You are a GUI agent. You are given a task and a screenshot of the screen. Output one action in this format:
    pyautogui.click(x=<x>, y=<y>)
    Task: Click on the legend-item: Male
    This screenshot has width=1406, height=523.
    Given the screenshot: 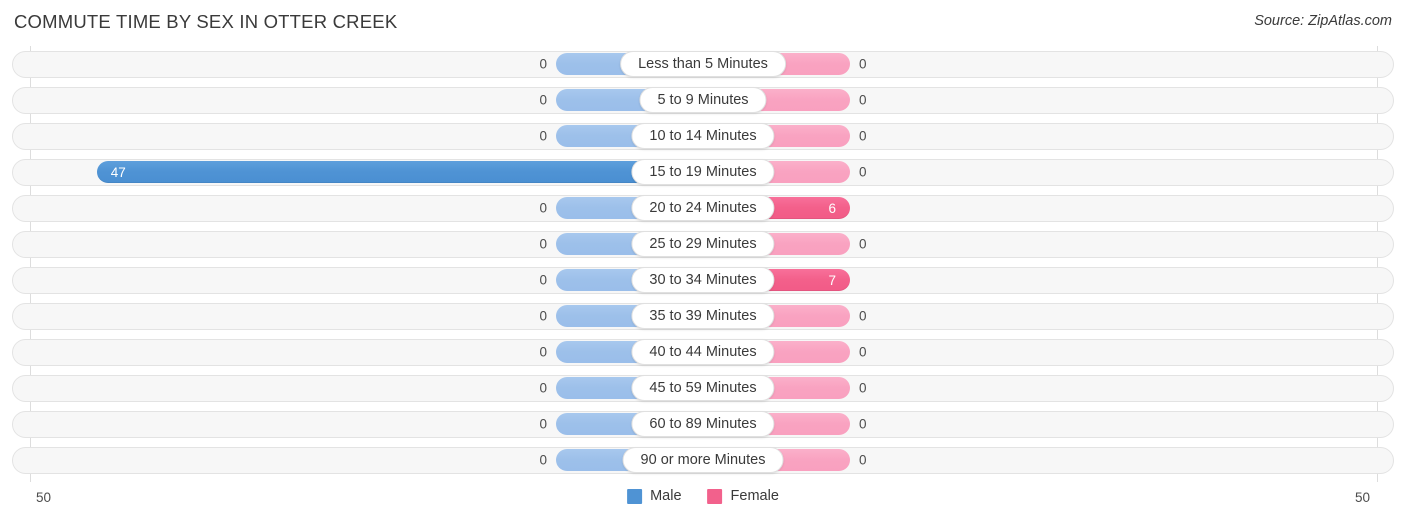 What is the action you would take?
    pyautogui.click(x=654, y=496)
    